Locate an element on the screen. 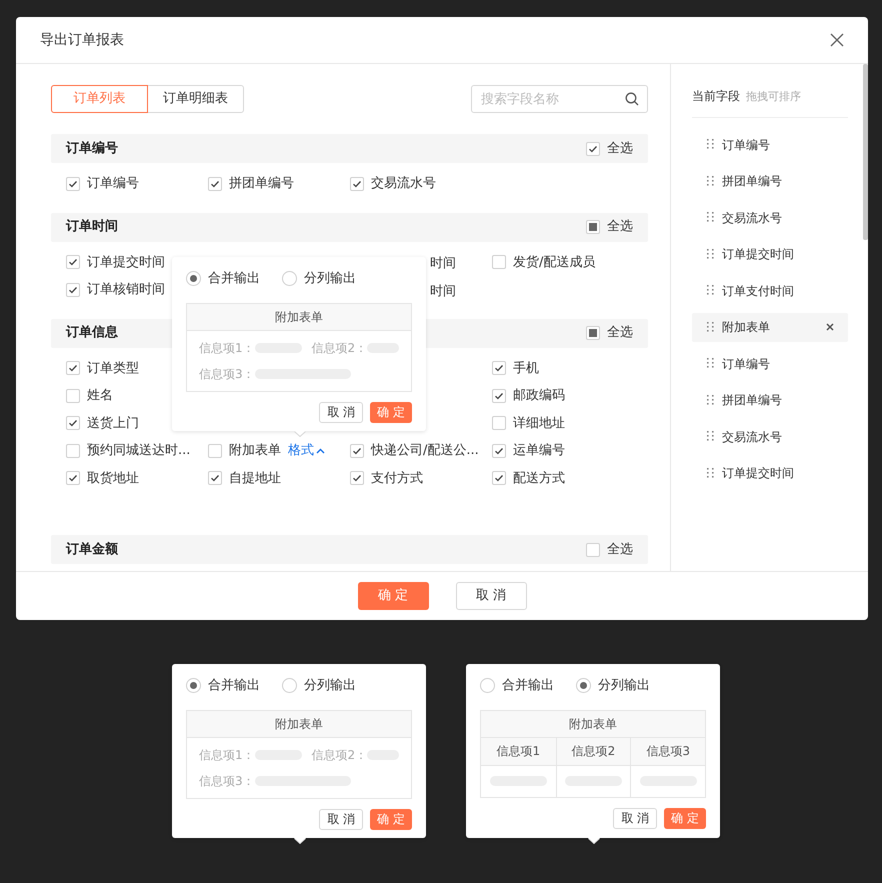 Image resolution: width=882 pixels, height=883 pixels. field-list-item: 订单支付时间 is located at coordinates (770, 290).